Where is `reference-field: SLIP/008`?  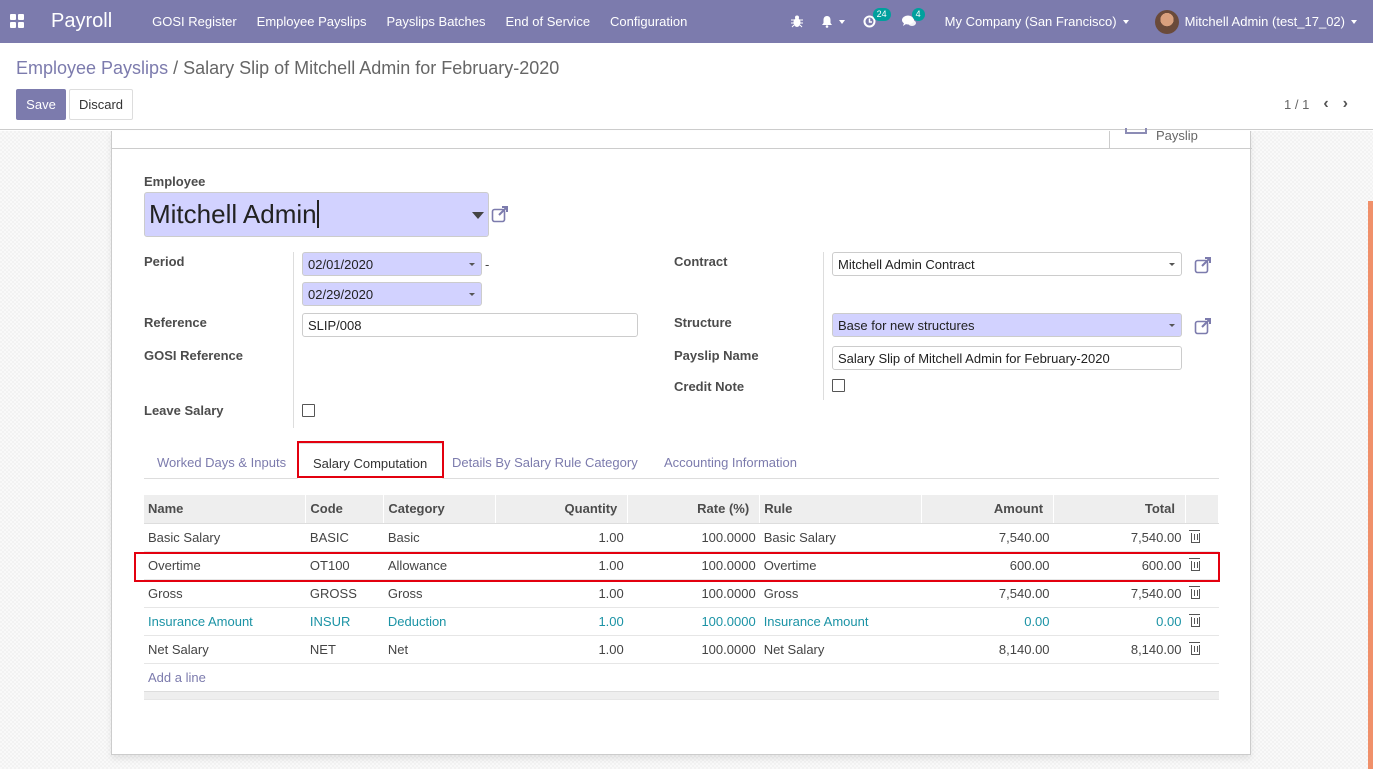
reference-field: SLIP/008 is located at coordinates (470, 325).